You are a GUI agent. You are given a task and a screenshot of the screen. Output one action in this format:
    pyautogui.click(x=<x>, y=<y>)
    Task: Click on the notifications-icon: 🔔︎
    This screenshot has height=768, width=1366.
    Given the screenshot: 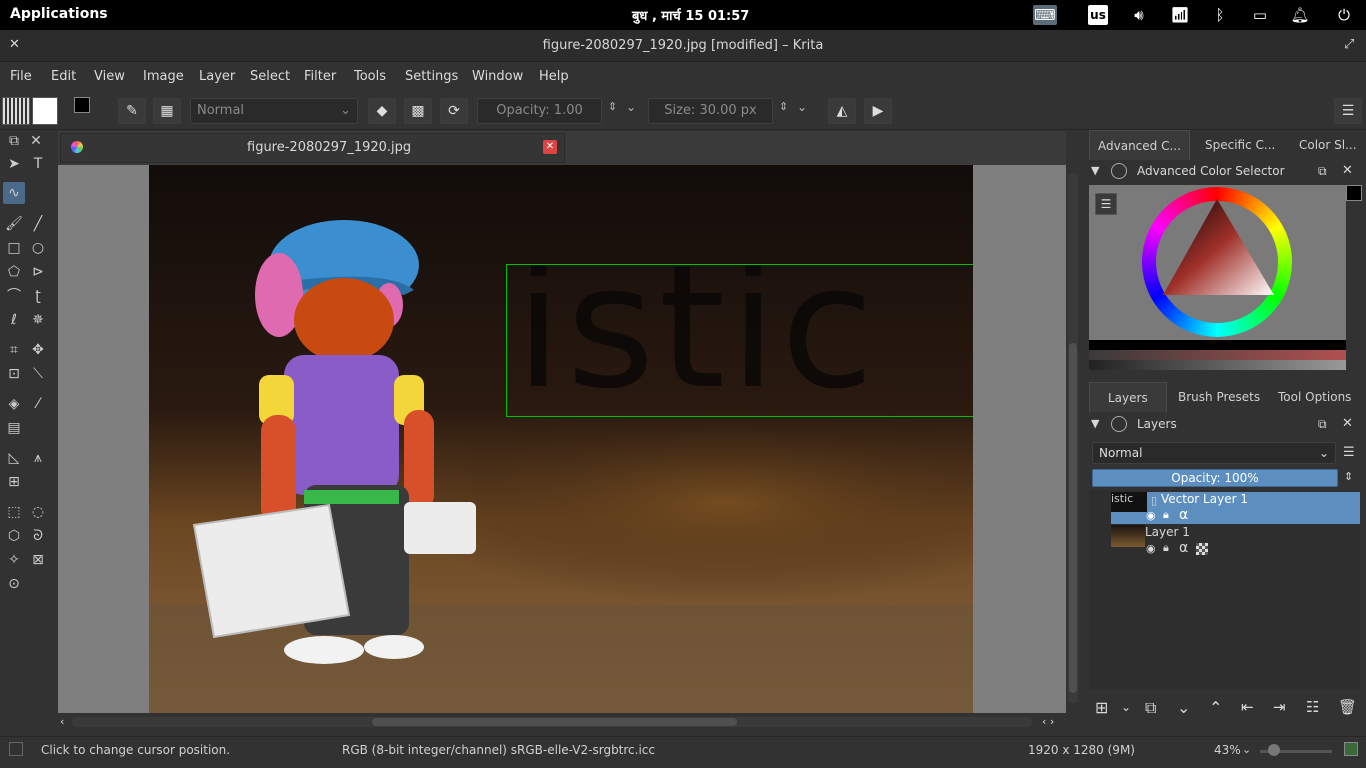 What is the action you would take?
    pyautogui.click(x=1300, y=15)
    